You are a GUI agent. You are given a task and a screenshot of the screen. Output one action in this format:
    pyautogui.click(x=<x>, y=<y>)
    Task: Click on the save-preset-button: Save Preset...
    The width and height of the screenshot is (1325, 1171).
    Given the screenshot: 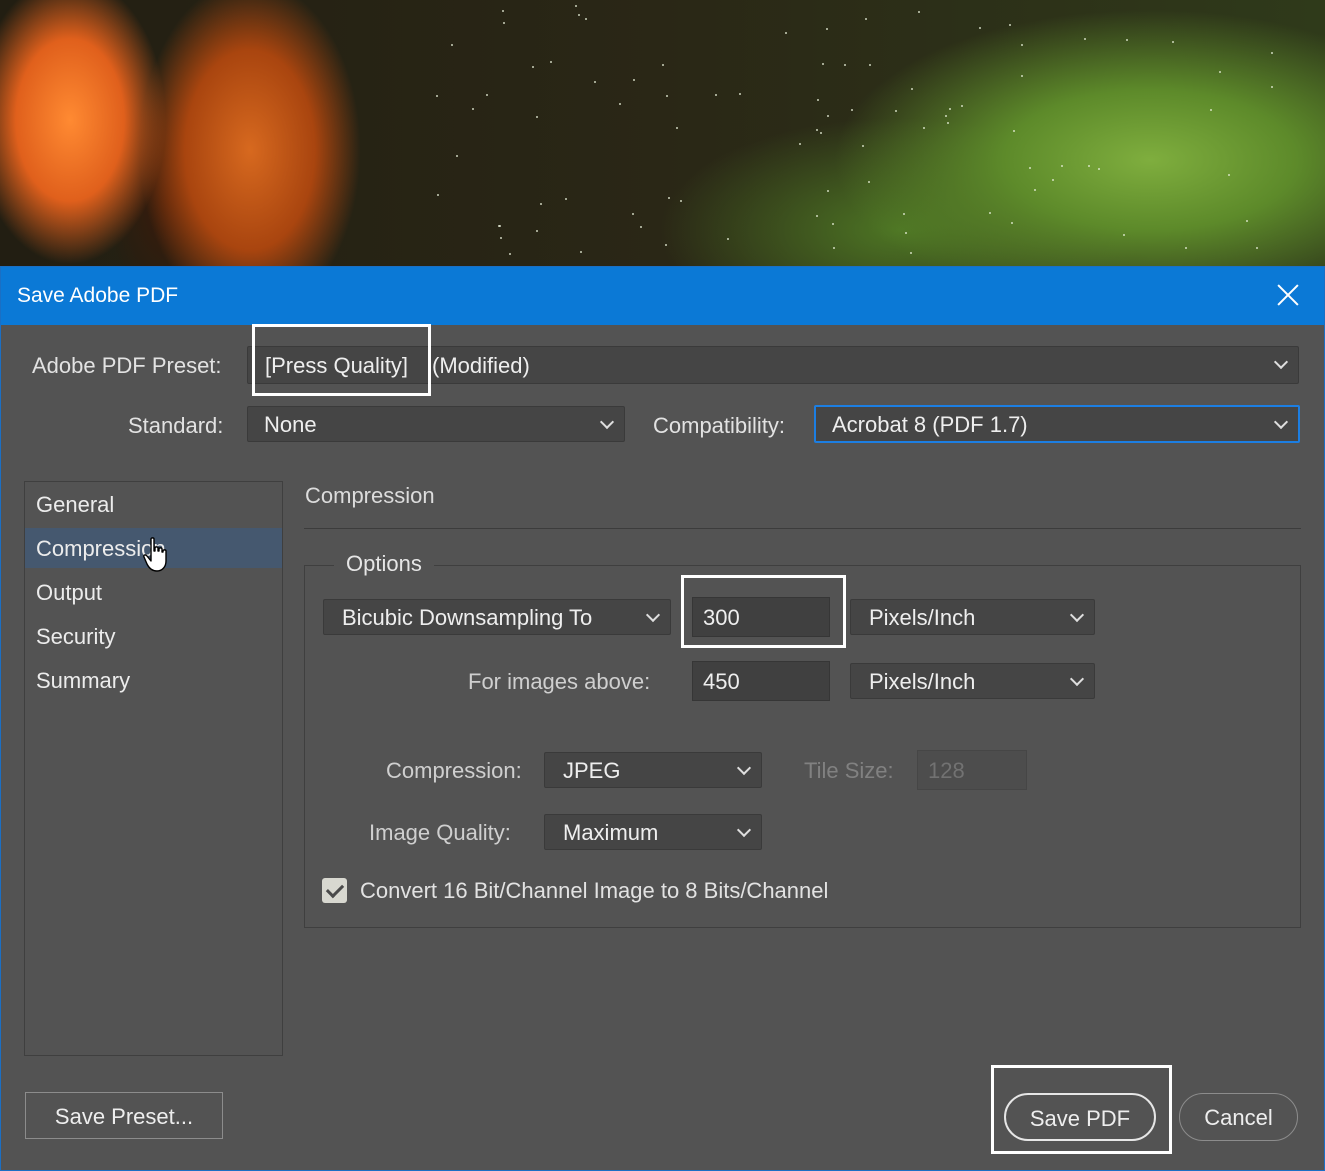 What is the action you would take?
    pyautogui.click(x=124, y=1115)
    